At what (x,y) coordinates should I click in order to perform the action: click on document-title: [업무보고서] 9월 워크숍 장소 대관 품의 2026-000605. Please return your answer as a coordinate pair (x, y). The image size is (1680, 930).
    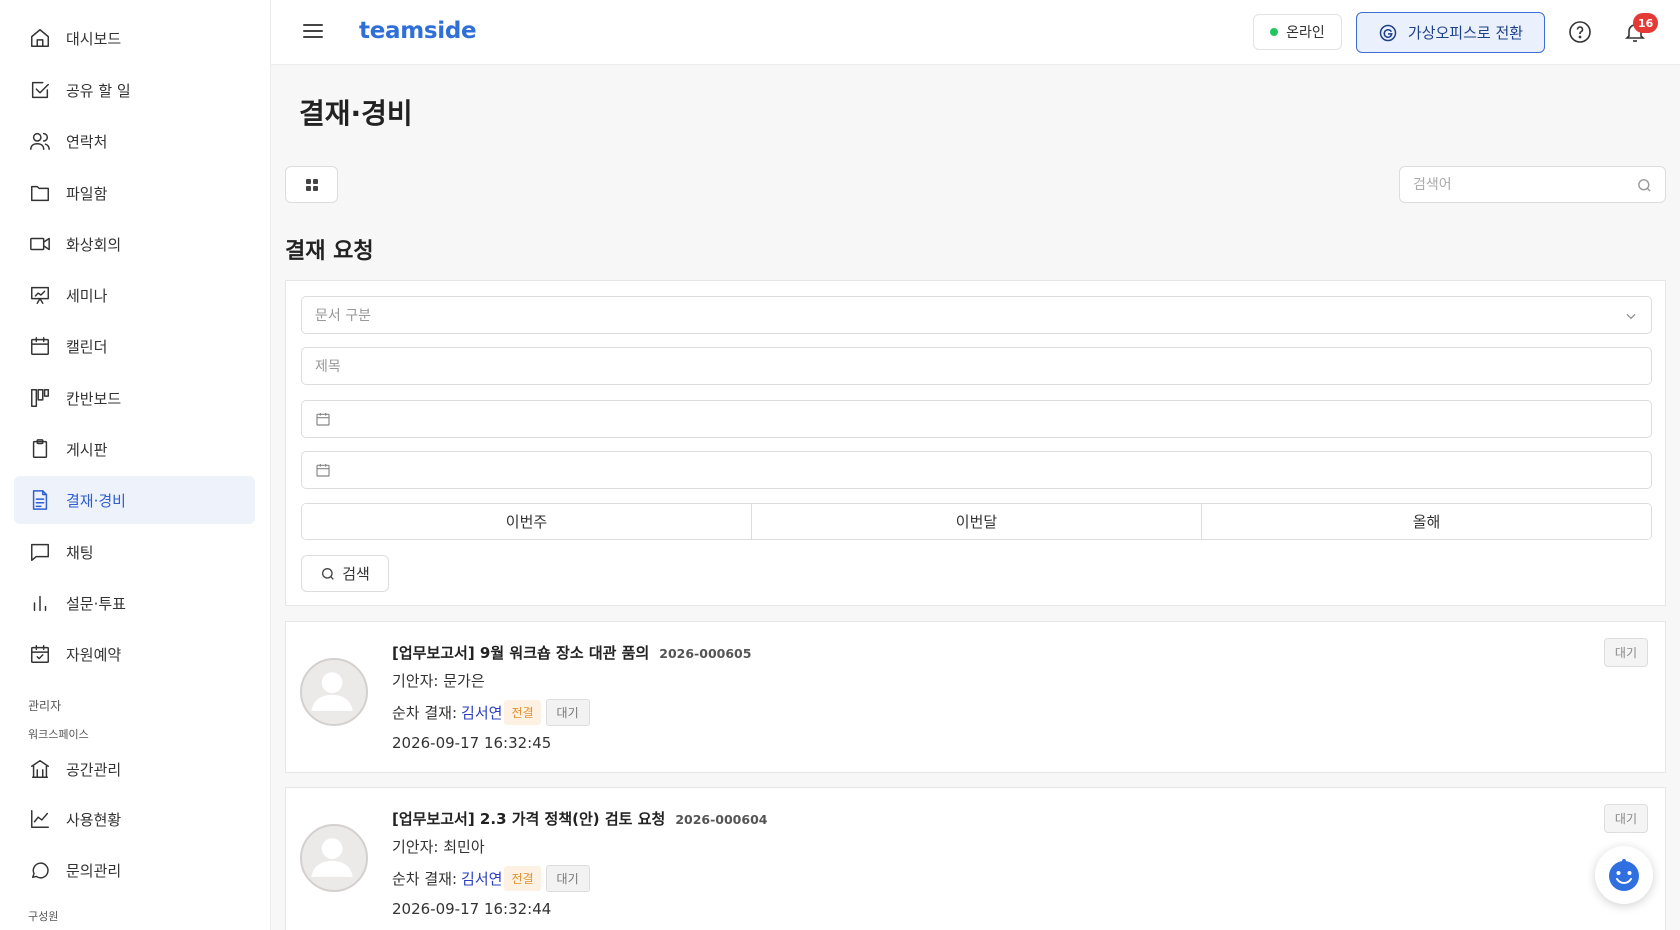
    Looking at the image, I should click on (571, 652).